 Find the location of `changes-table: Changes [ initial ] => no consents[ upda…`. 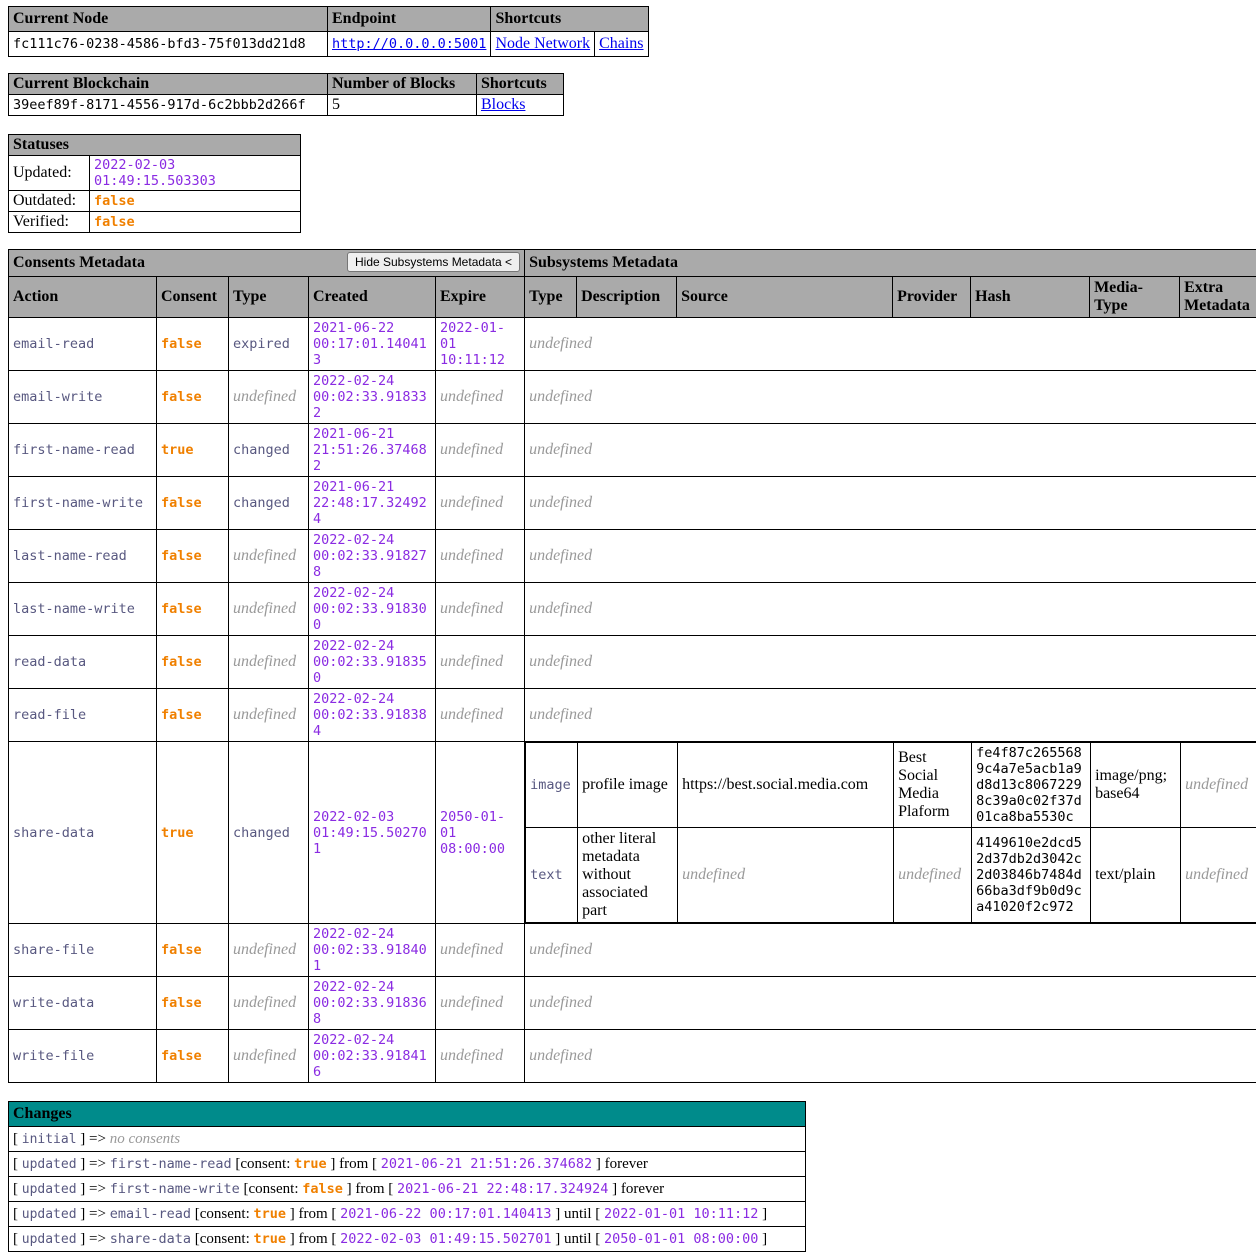

changes-table: Changes [ initial ] => no consents[ upda… is located at coordinates (407, 1176).